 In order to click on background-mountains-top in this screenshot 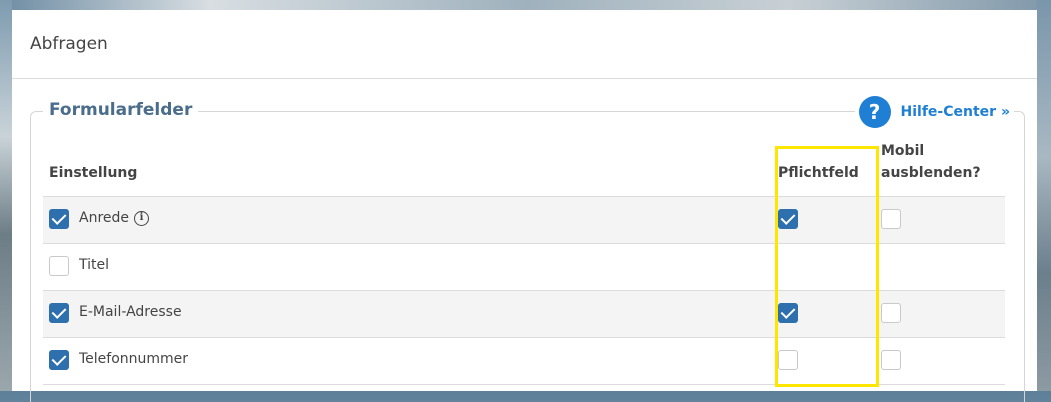, I will do `click(525, 5)`.